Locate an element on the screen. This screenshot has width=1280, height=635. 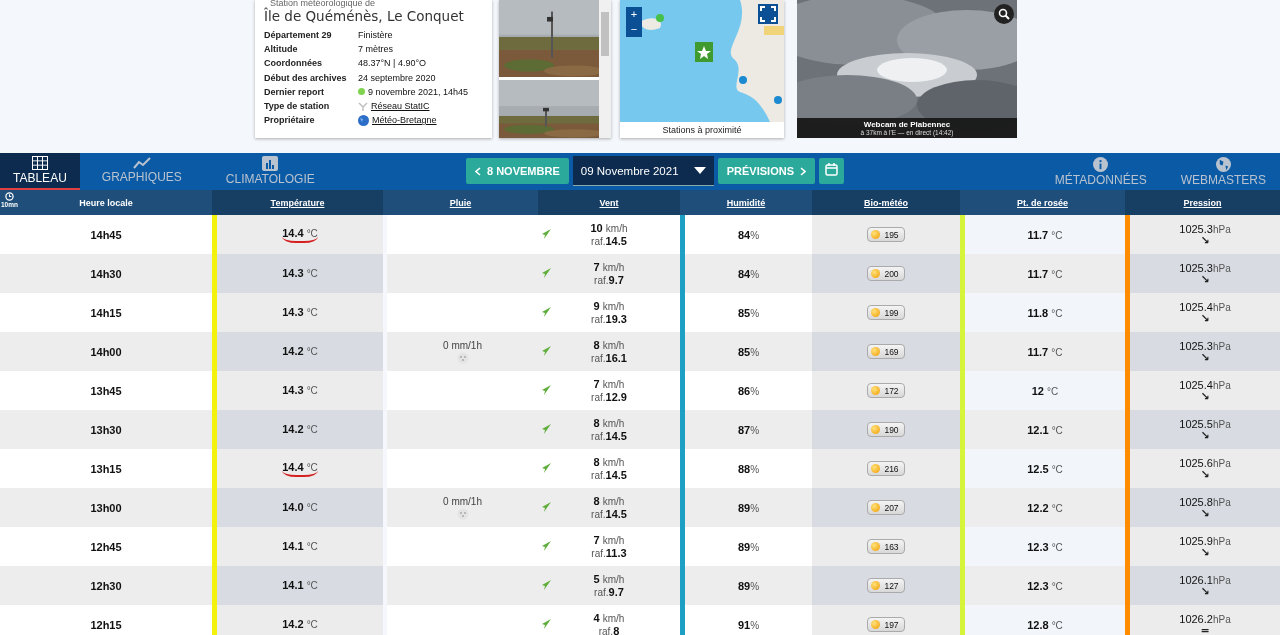
fullscreen-button is located at coordinates (768, 14).